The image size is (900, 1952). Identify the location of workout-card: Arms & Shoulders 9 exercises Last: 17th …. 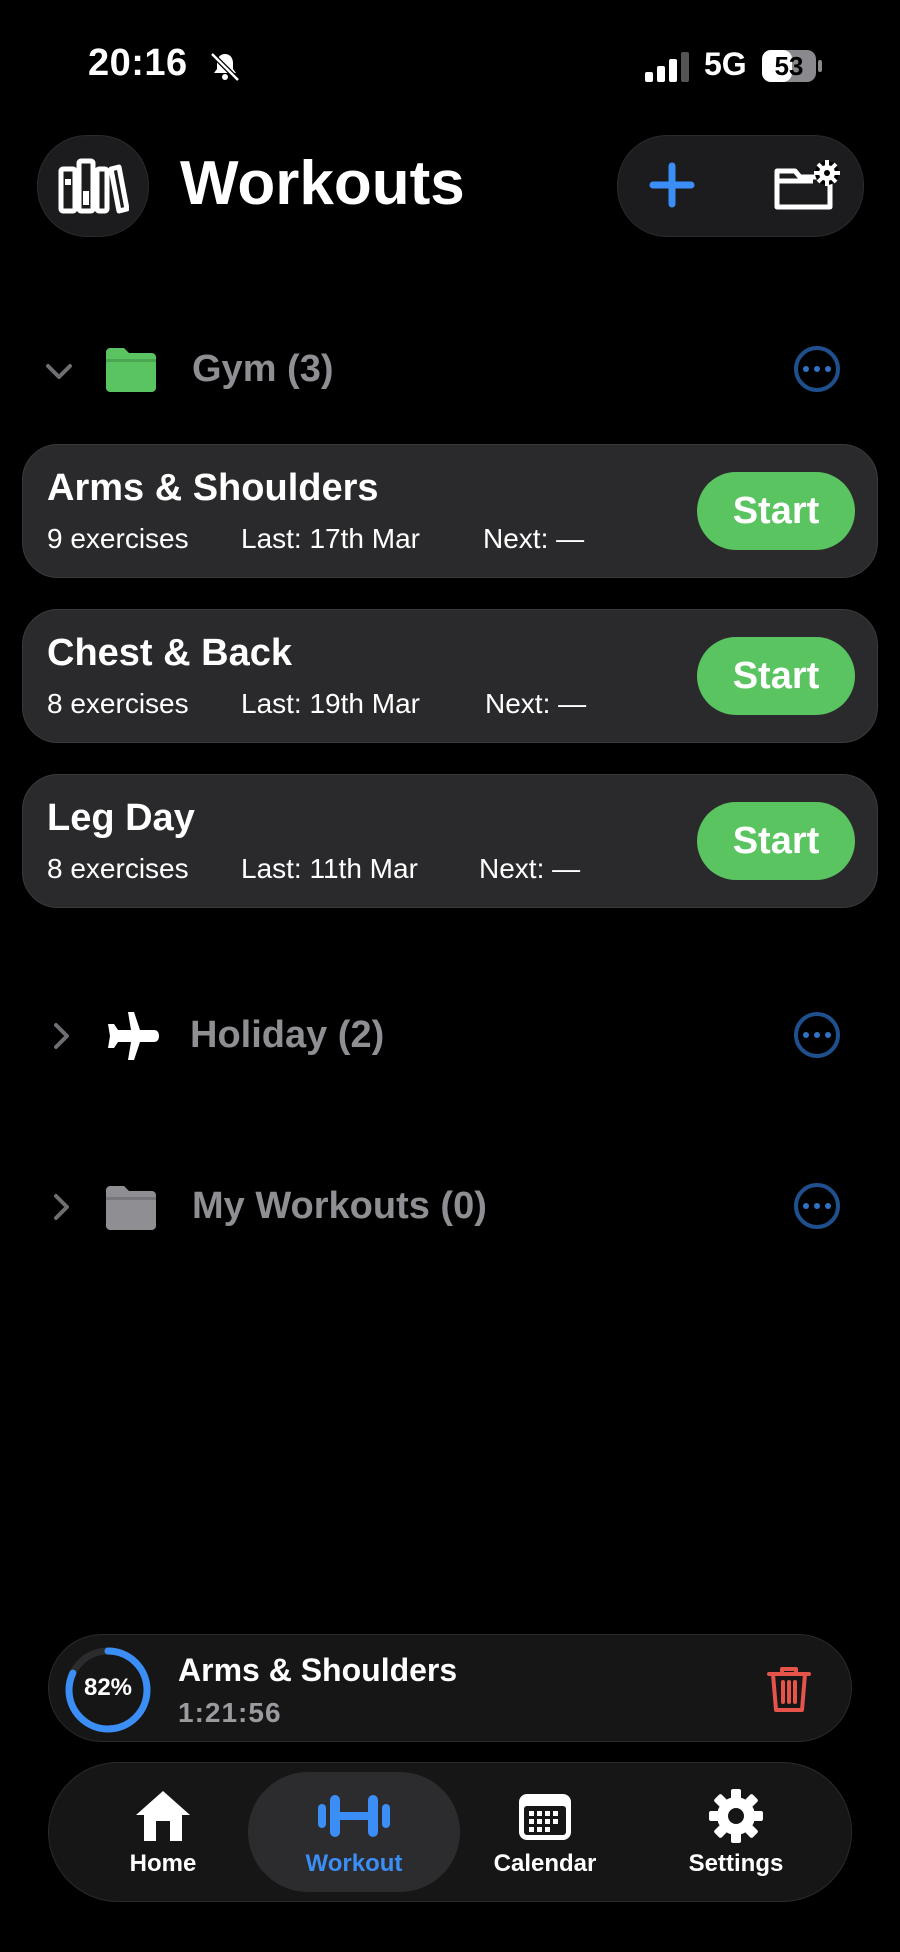
(450, 511).